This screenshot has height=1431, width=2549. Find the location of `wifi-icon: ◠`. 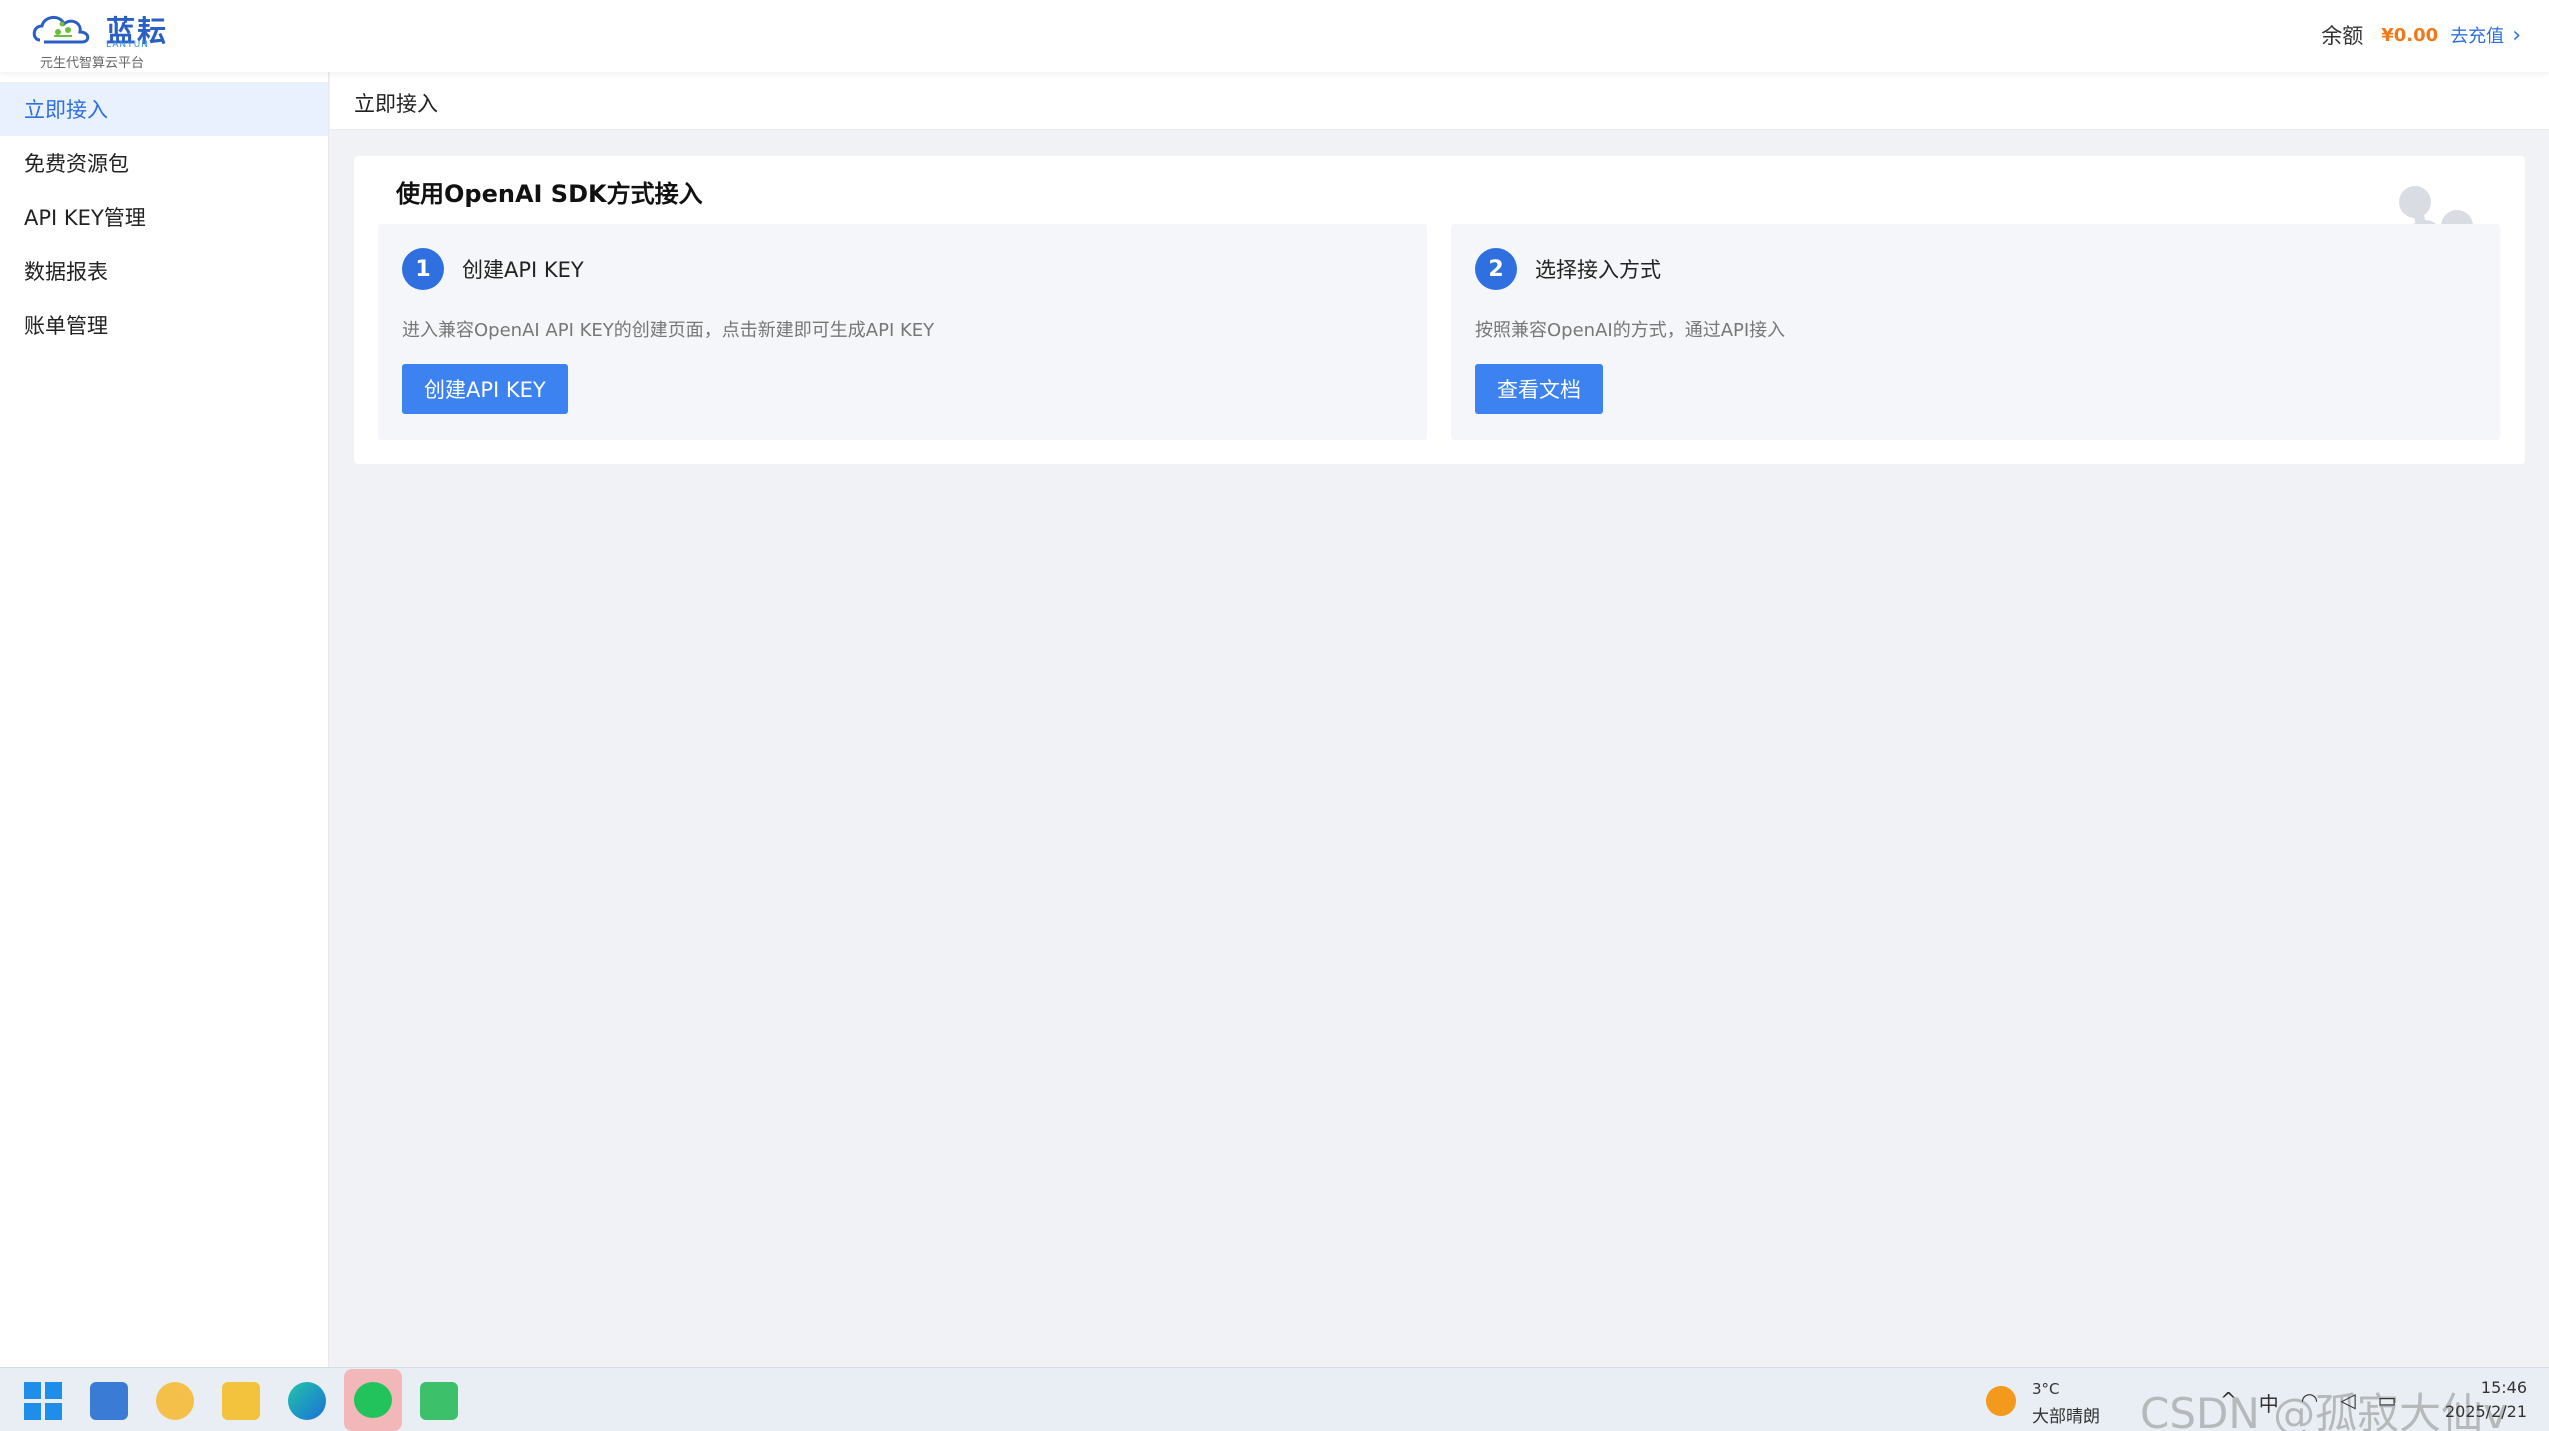

wifi-icon: ◠ is located at coordinates (2309, 1402).